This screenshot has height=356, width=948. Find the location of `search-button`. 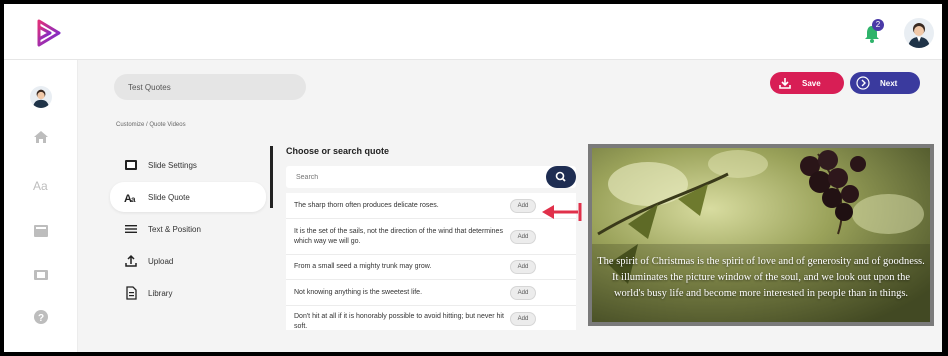

search-button is located at coordinates (561, 177).